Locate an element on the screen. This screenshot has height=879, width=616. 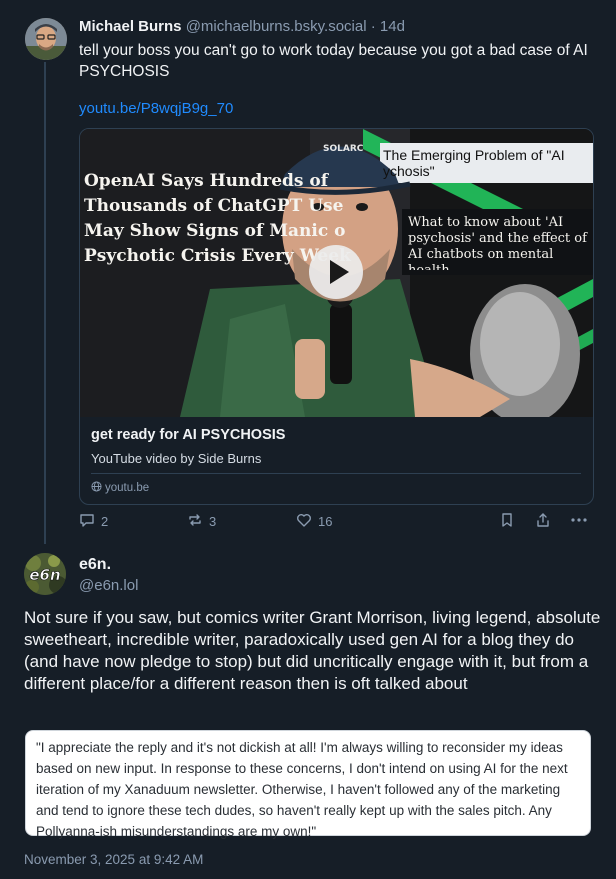
embed-domain-text: youtu.be is located at coordinates (127, 488).